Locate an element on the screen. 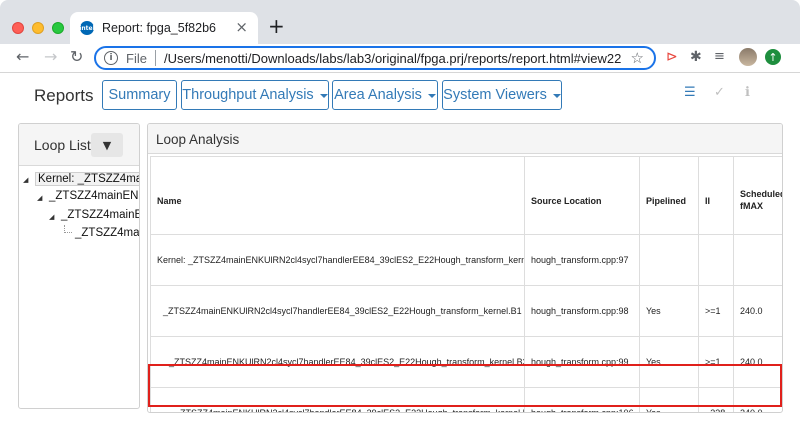 This screenshot has width=800, height=426. intel-favicon-icon: intel is located at coordinates (87, 28).